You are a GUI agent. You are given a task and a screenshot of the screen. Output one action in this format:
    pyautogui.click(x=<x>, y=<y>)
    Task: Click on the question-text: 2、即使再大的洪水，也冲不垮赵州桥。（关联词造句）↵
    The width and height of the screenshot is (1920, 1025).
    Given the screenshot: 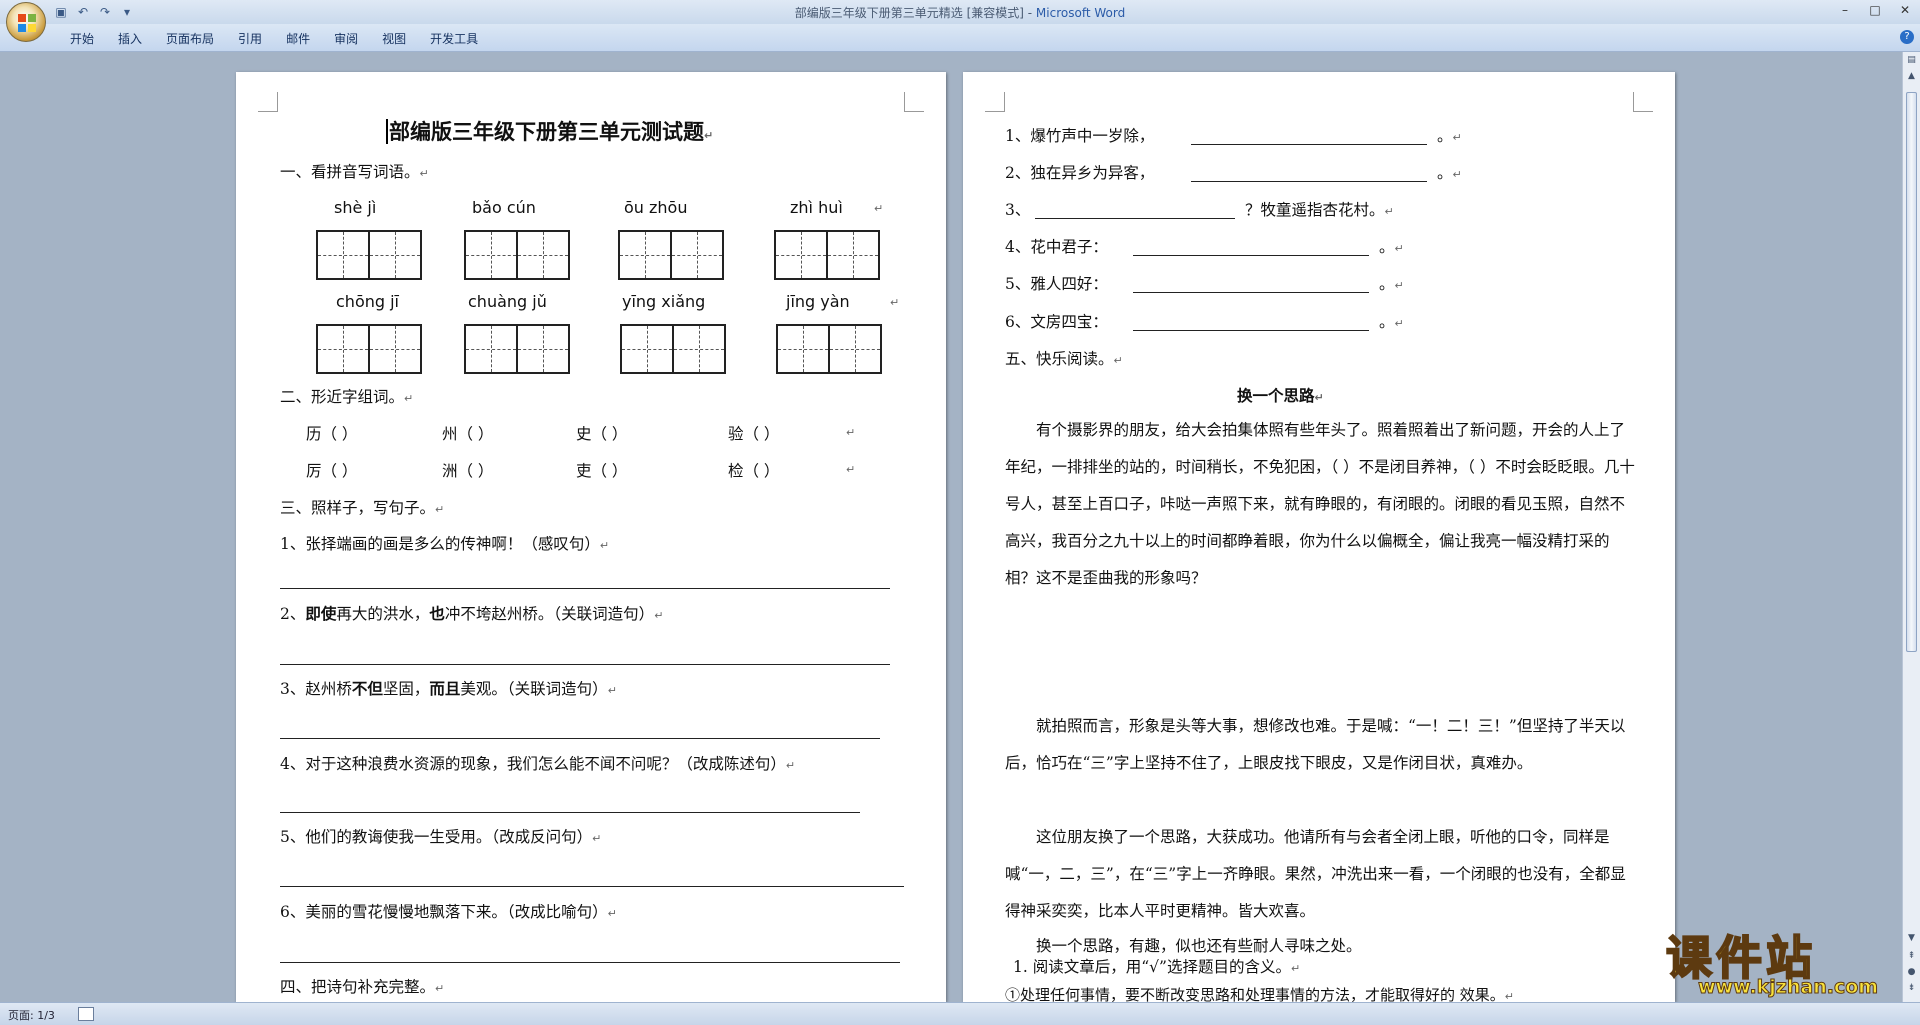 What is the action you would take?
    pyautogui.click(x=472, y=613)
    